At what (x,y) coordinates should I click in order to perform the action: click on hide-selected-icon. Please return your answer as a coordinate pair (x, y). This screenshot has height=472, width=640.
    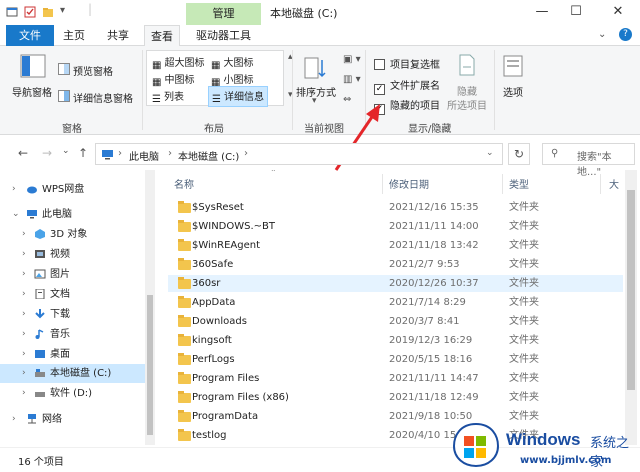
    Looking at the image, I should click on (467, 65).